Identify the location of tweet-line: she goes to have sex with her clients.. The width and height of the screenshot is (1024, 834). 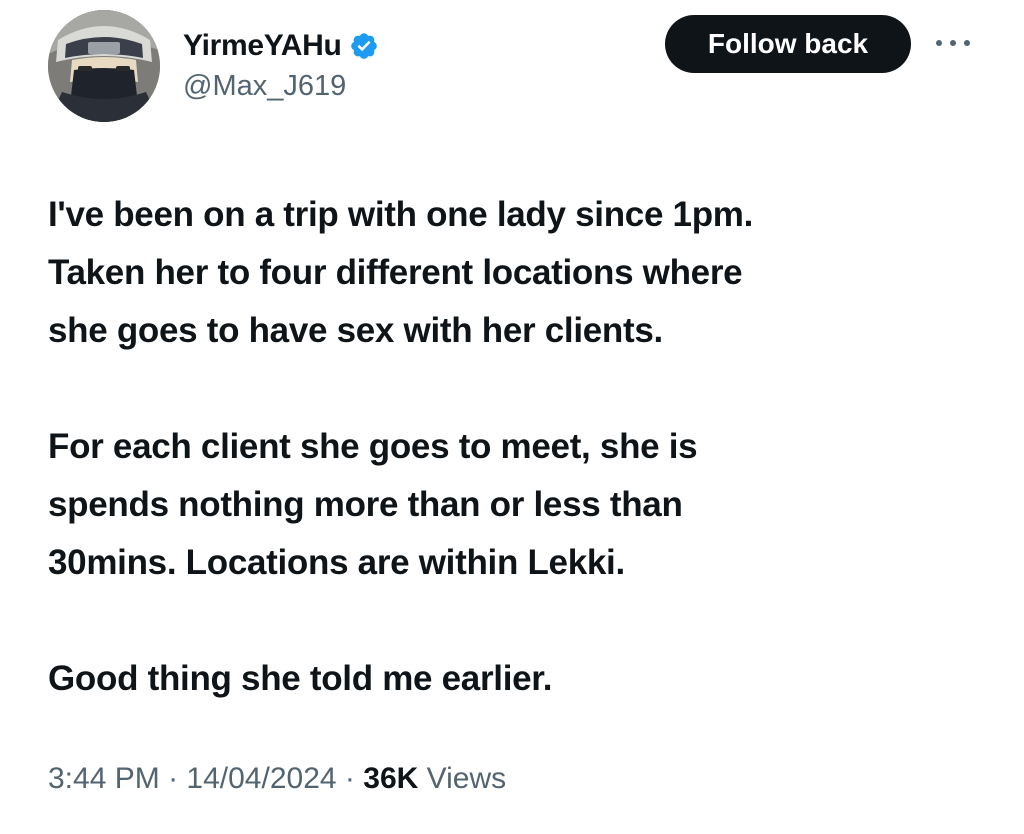
(355, 330).